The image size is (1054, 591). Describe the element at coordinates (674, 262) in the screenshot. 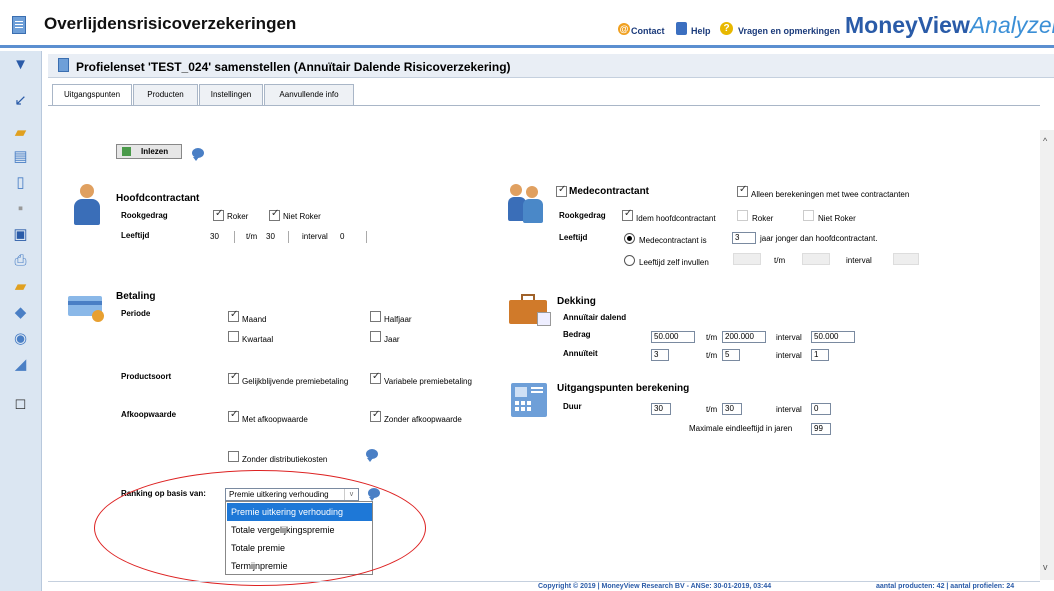

I see `leeftijd-zelf-label: Leeftijd zelf invullen` at that location.